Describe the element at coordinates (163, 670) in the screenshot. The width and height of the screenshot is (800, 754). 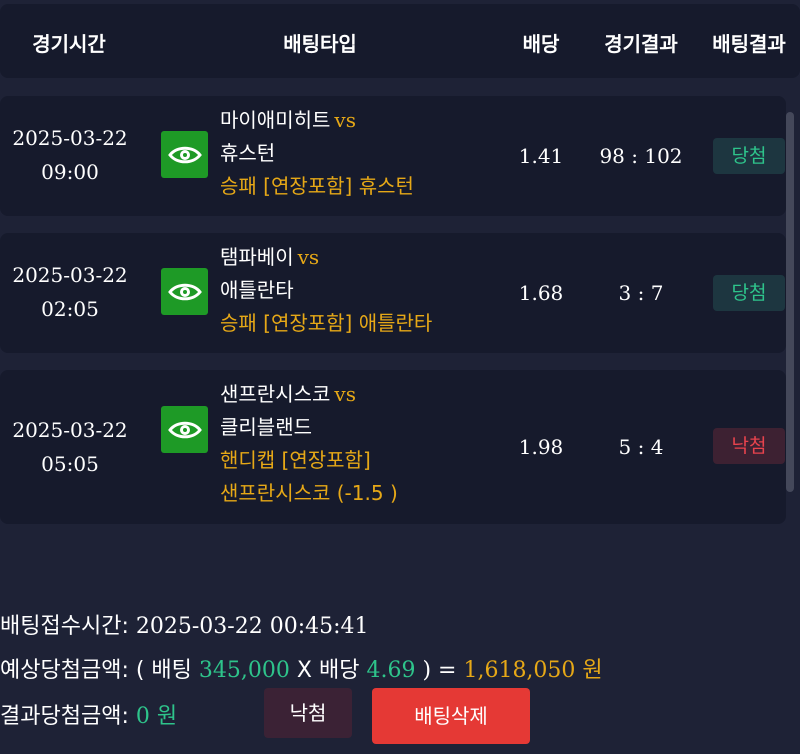
I see `expected-open: ( 배팅` at that location.